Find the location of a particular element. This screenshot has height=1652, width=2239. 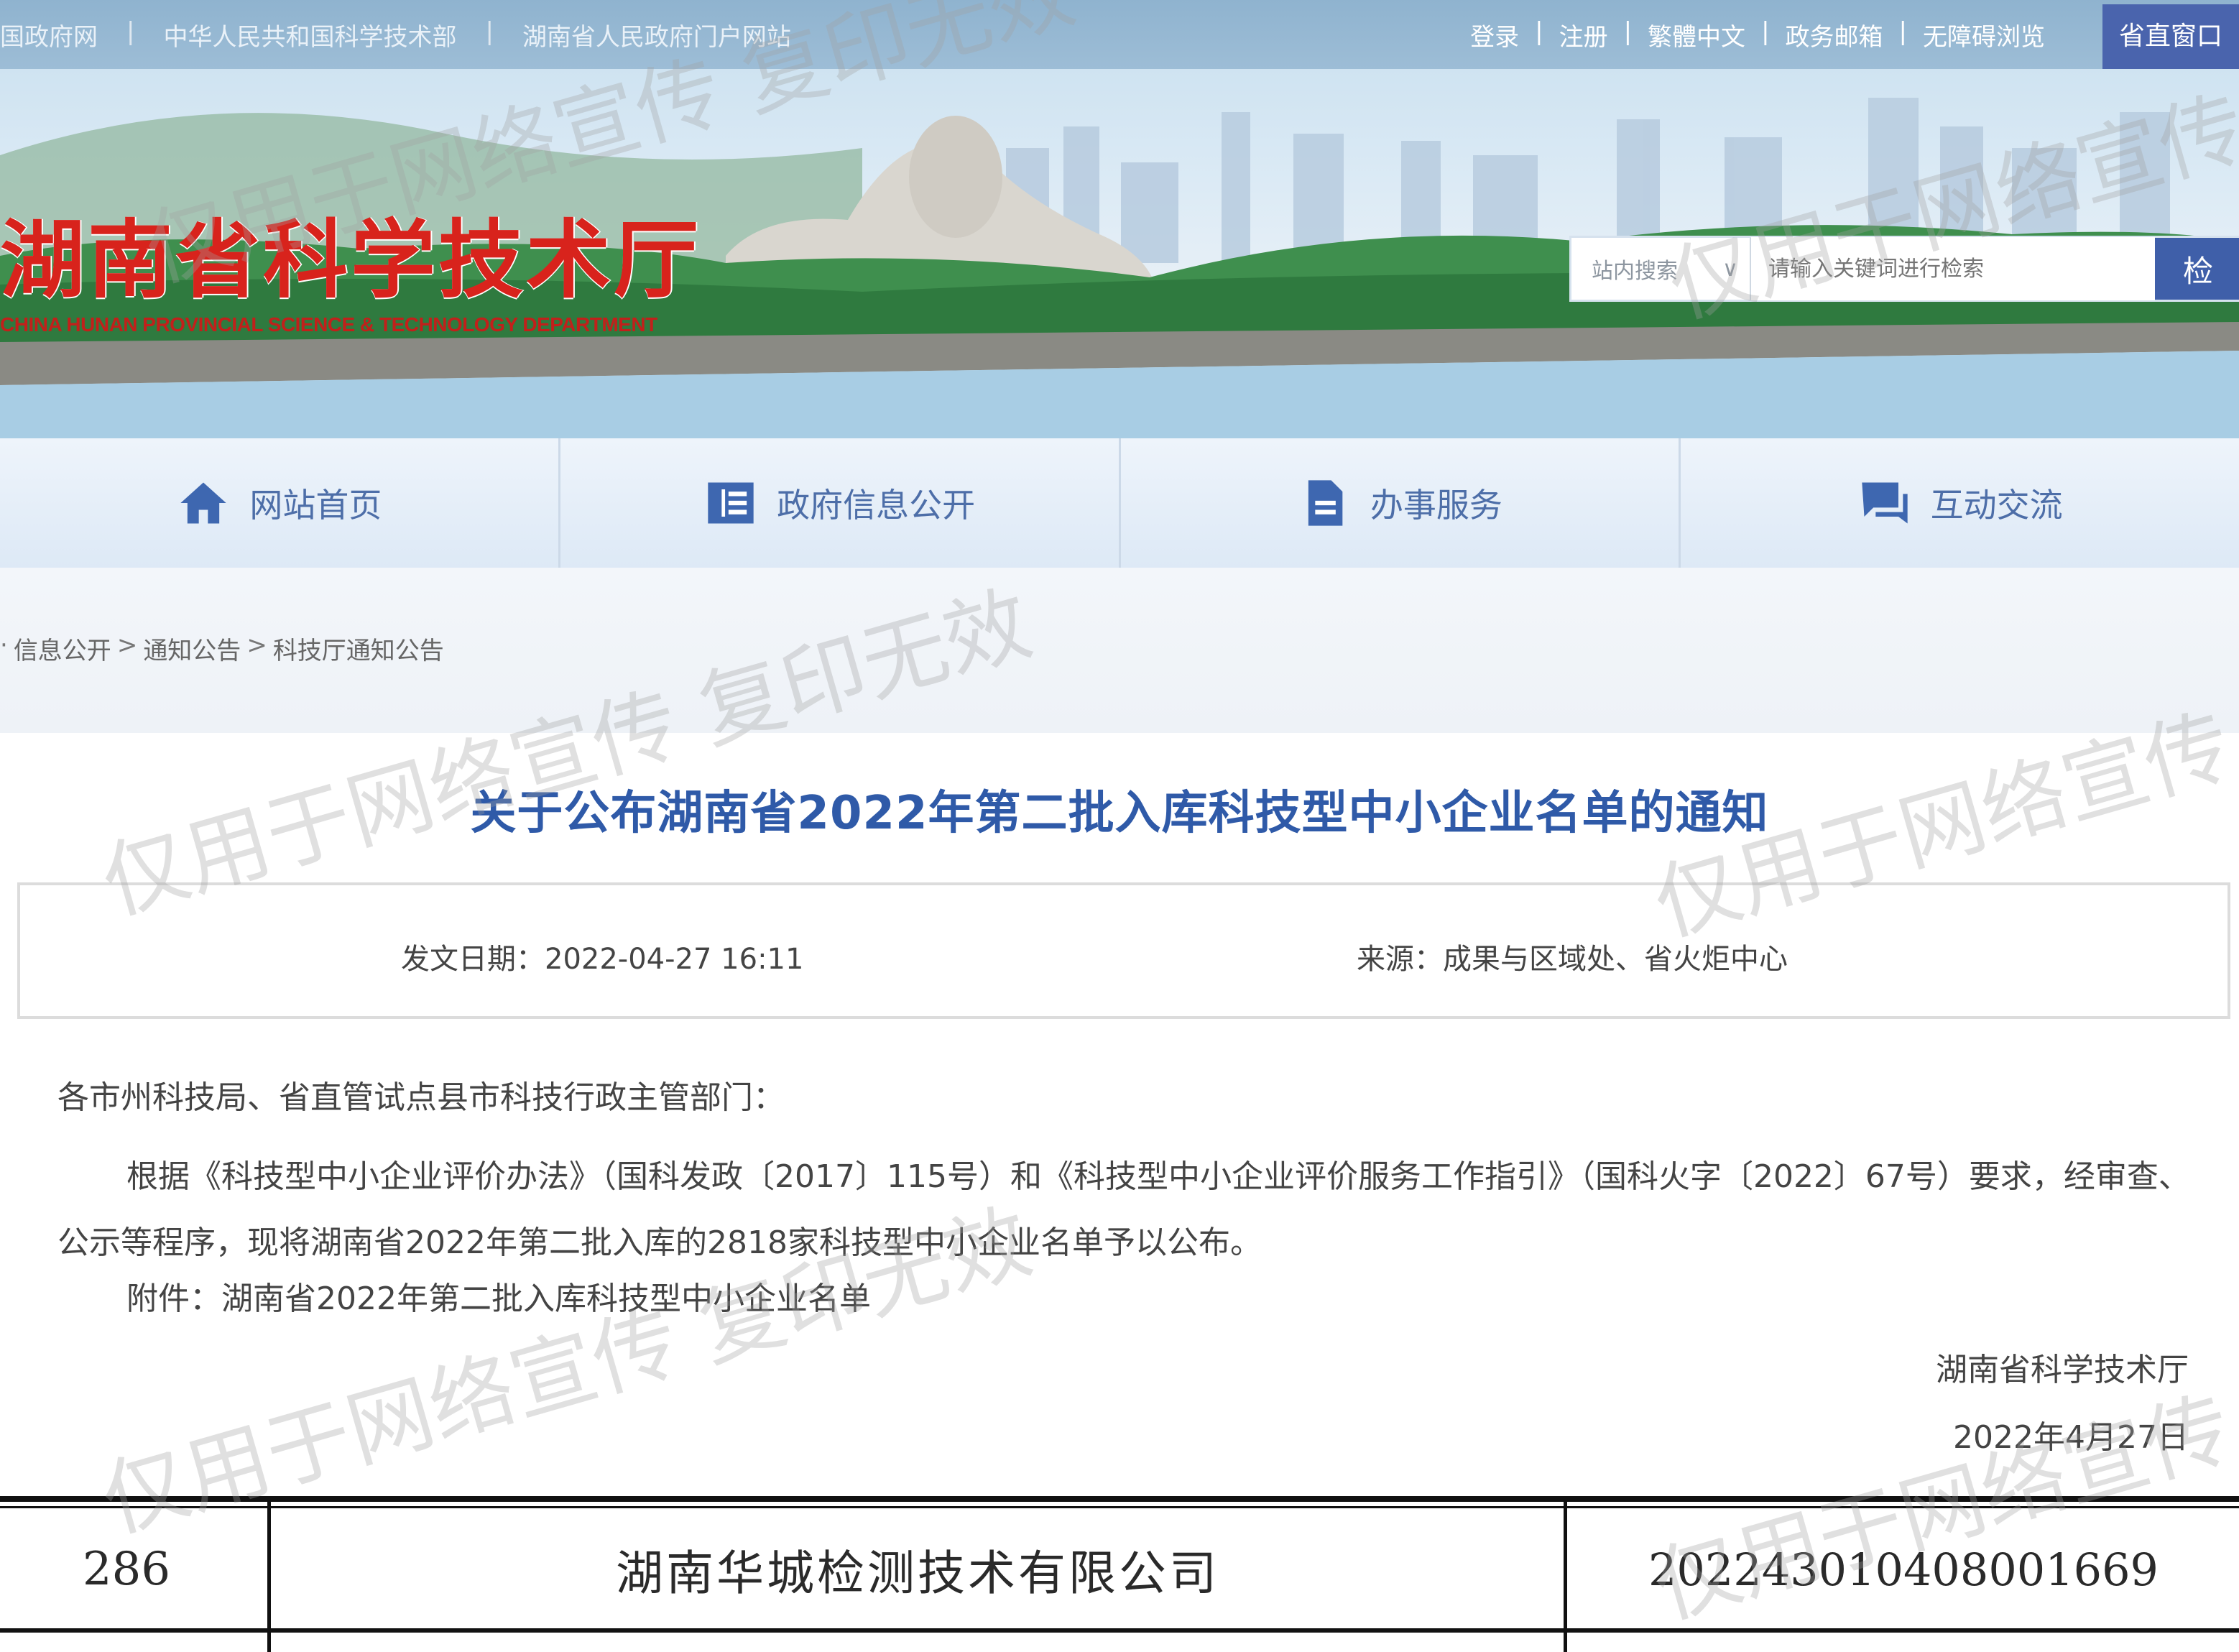

external-links: 国政府网 | 中华人民共和国科学技术部 | 湖南省人民政府门户网站 is located at coordinates (396, 34).